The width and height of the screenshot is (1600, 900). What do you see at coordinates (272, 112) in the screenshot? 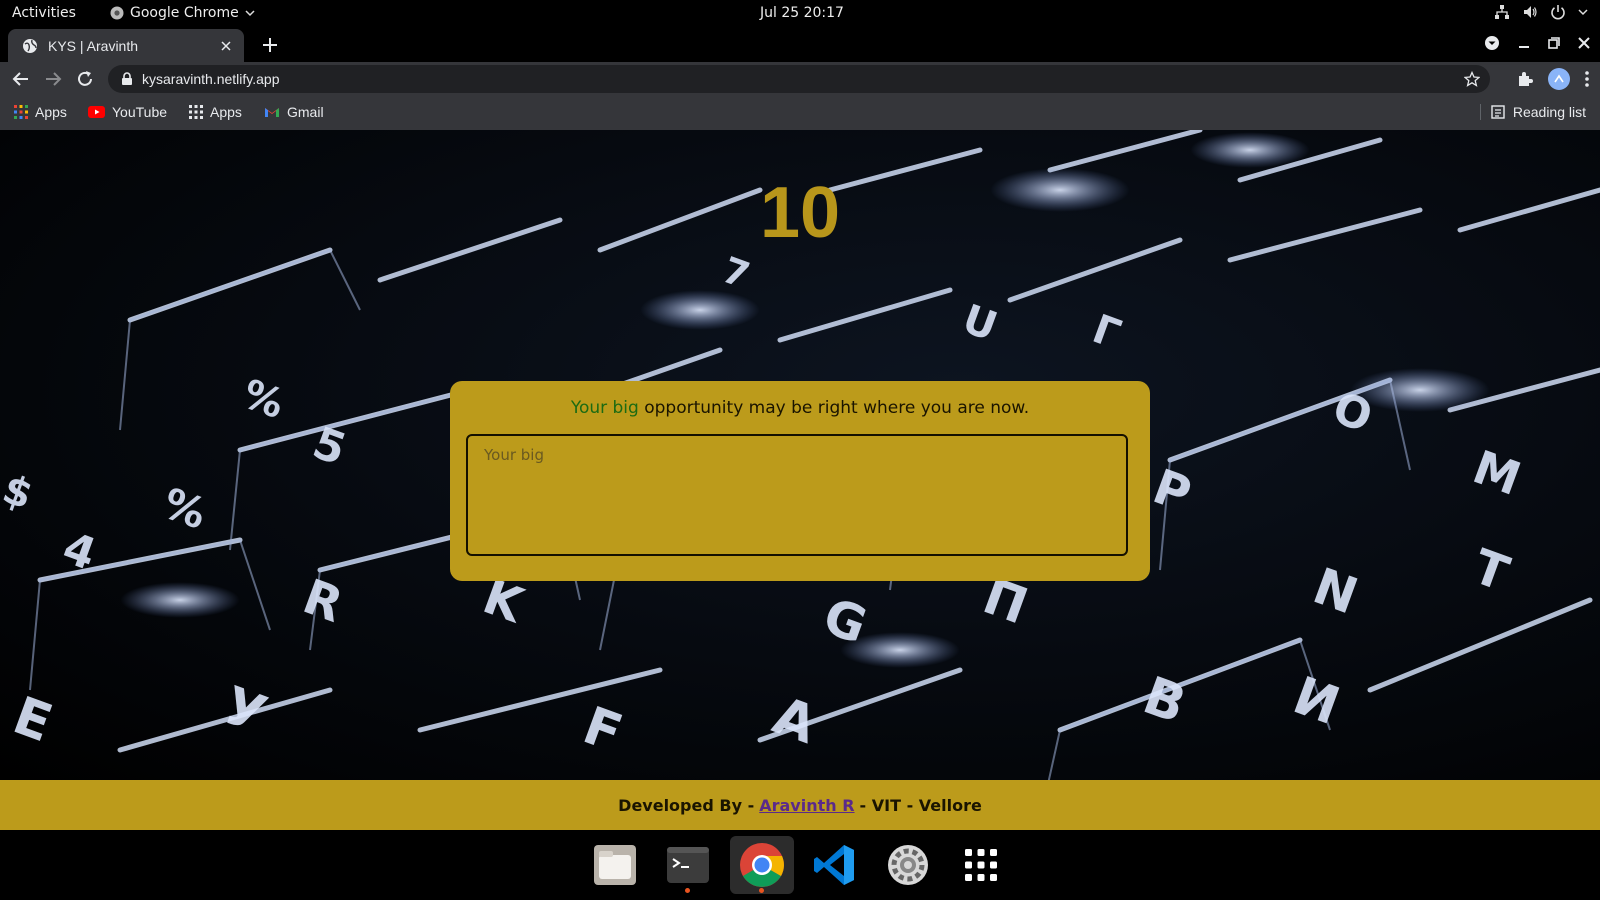
I see `gmail-icon` at bounding box center [272, 112].